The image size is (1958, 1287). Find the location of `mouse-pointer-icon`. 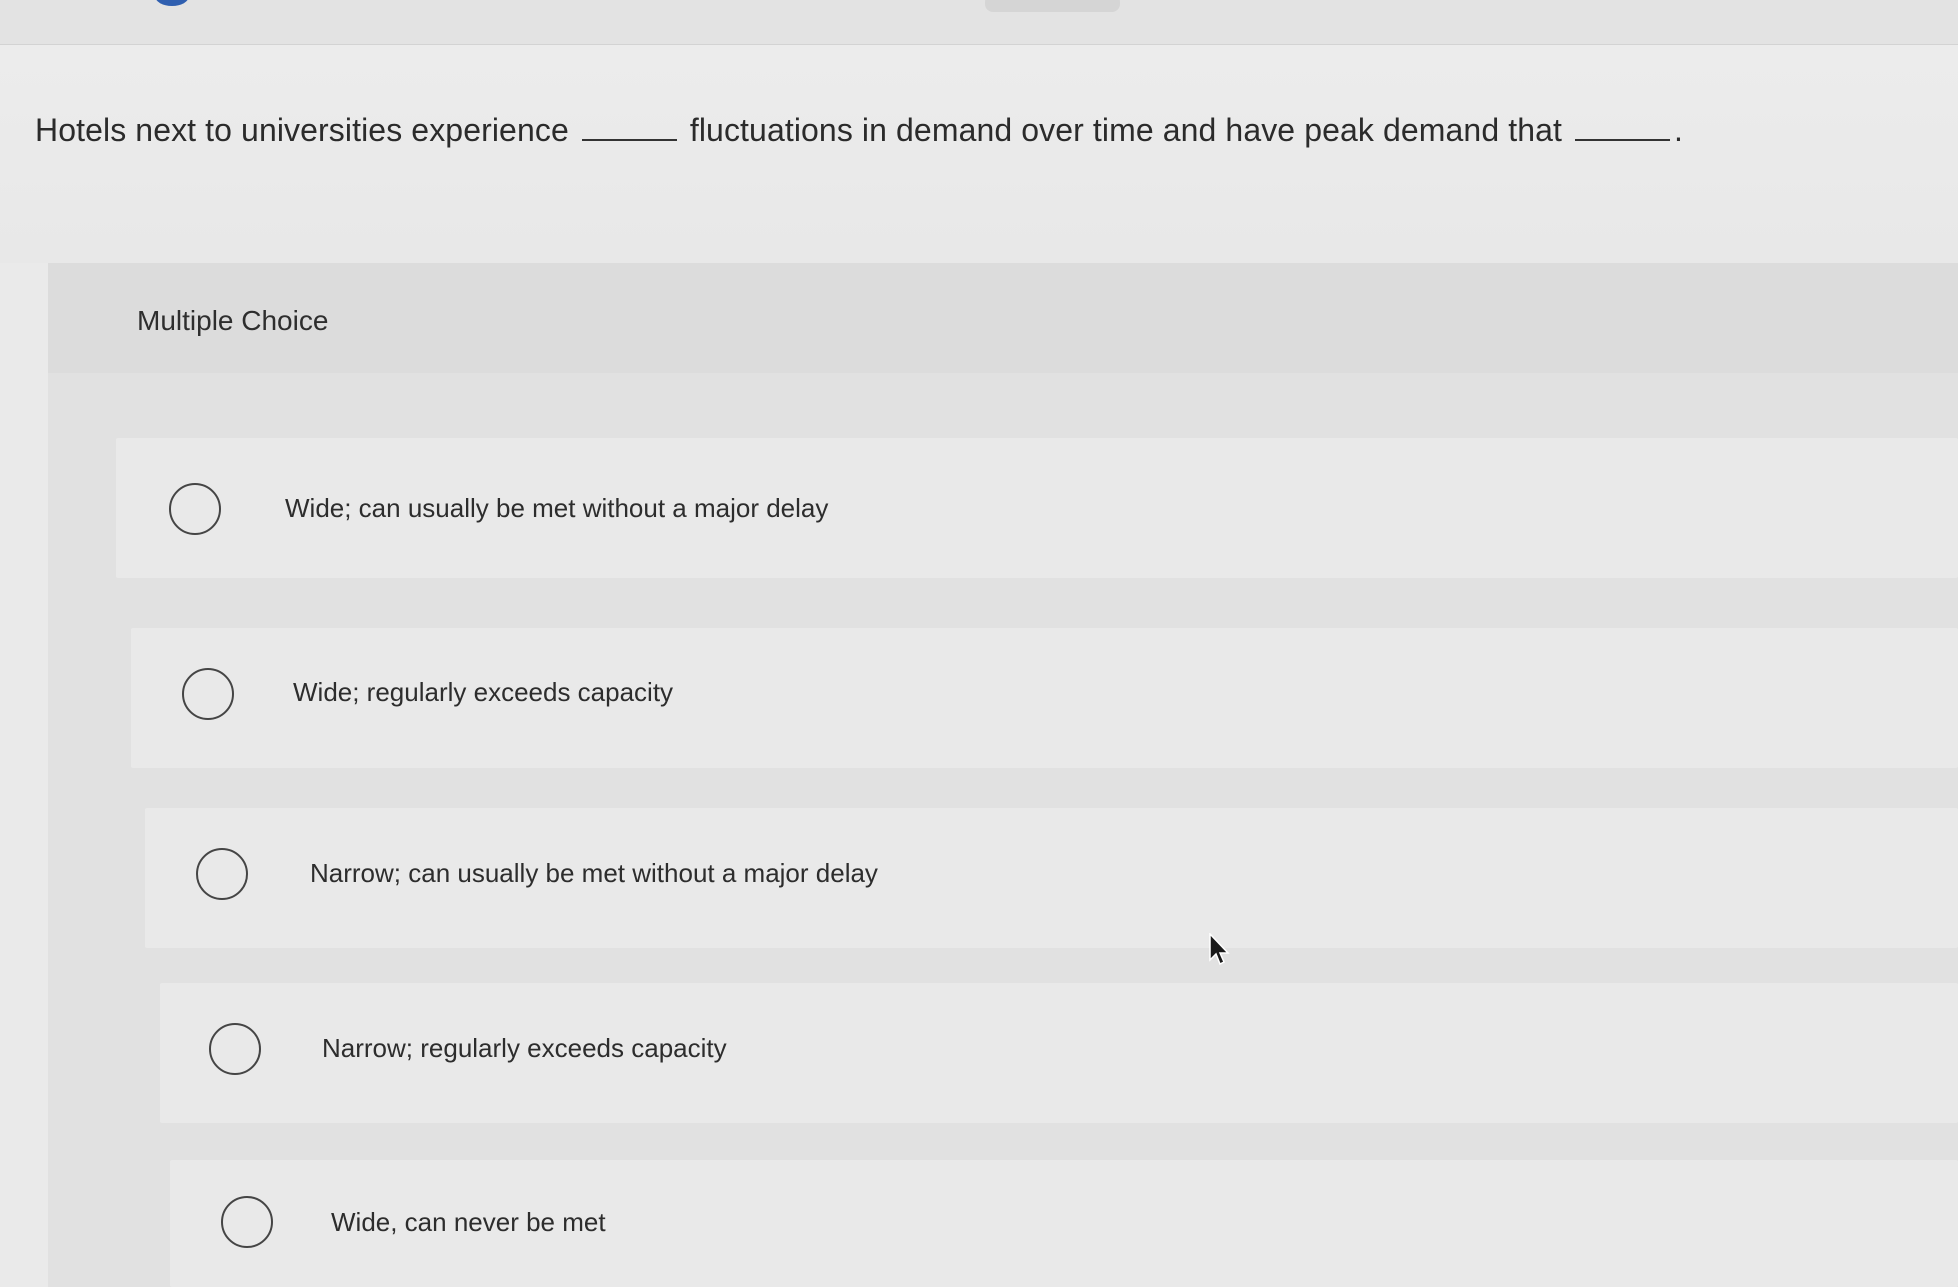

mouse-pointer-icon is located at coordinates (1219, 949).